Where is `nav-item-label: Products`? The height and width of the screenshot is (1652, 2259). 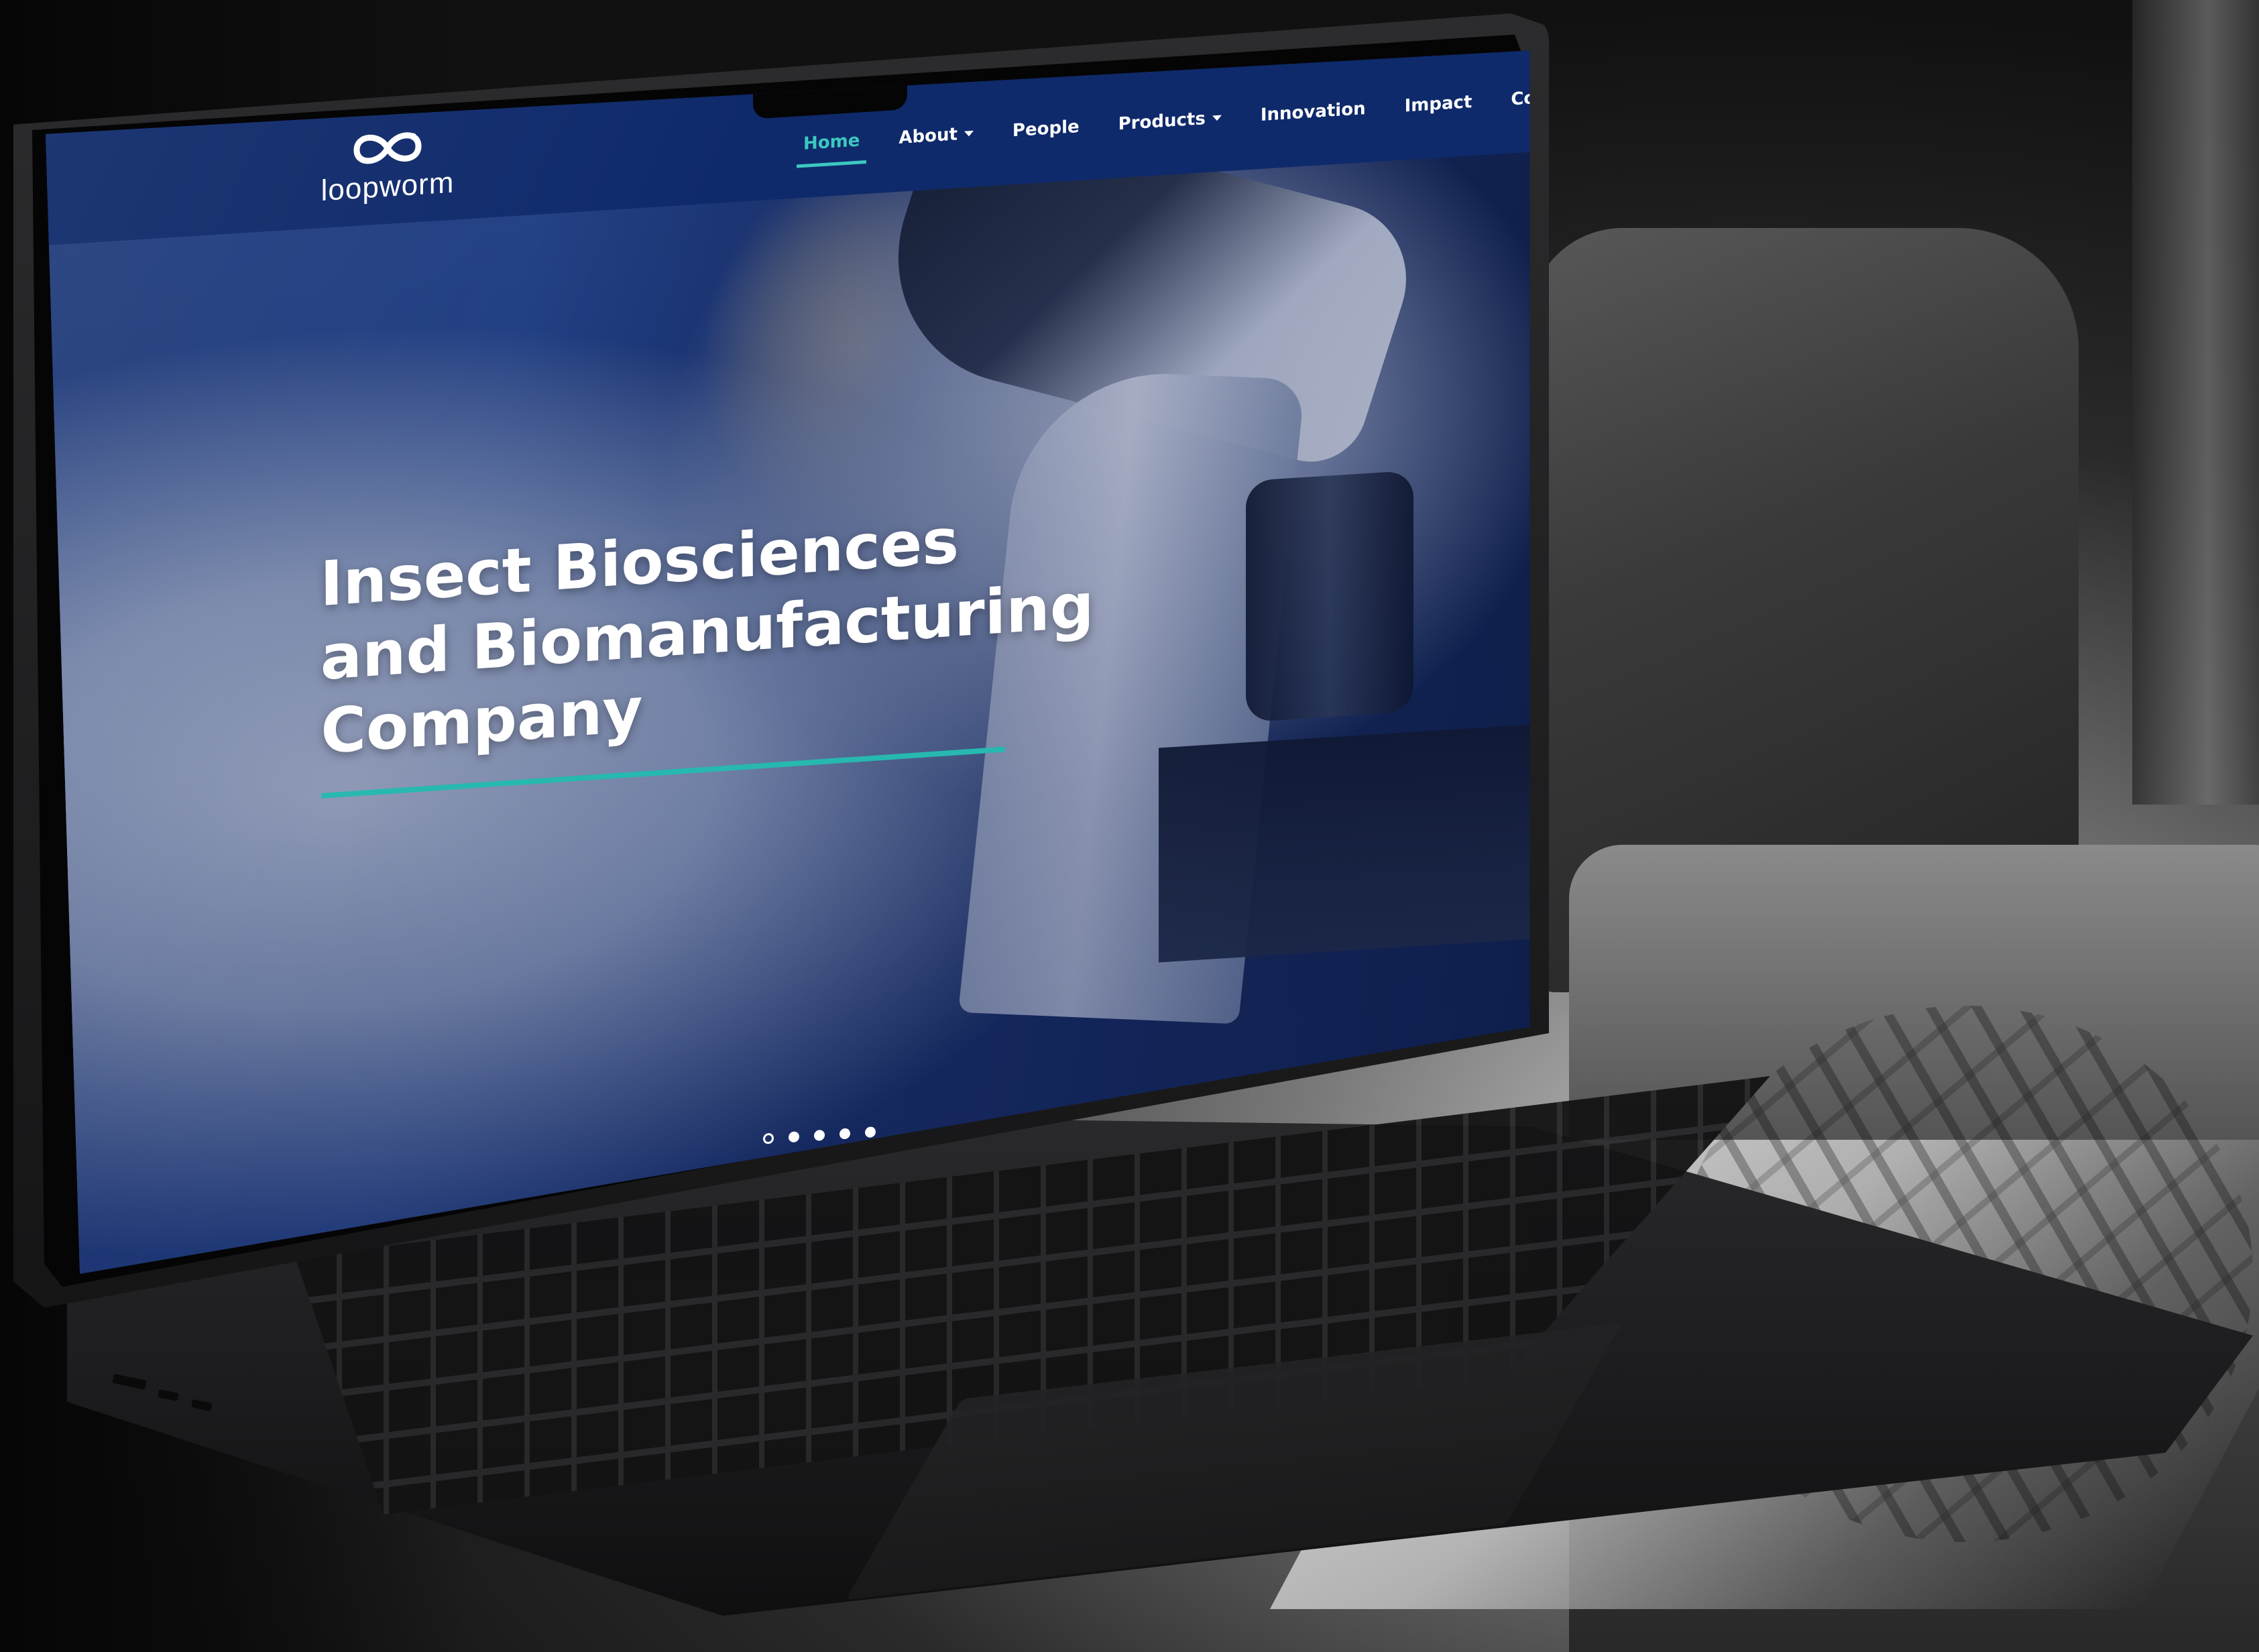 nav-item-label: Products is located at coordinates (1162, 122).